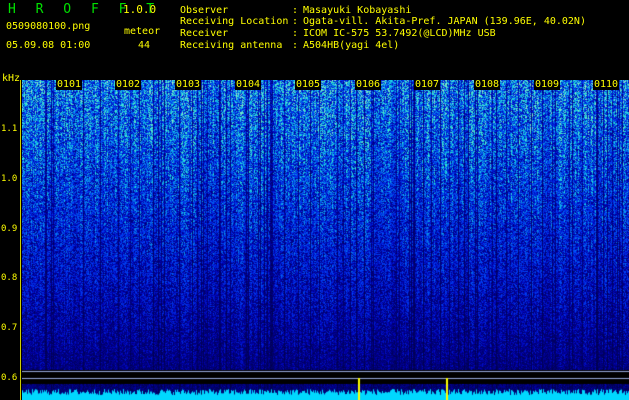 Image resolution: width=629 pixels, height=400 pixels. Describe the element at coordinates (142, 31) in the screenshot. I see `meteor-label: meteor` at that location.